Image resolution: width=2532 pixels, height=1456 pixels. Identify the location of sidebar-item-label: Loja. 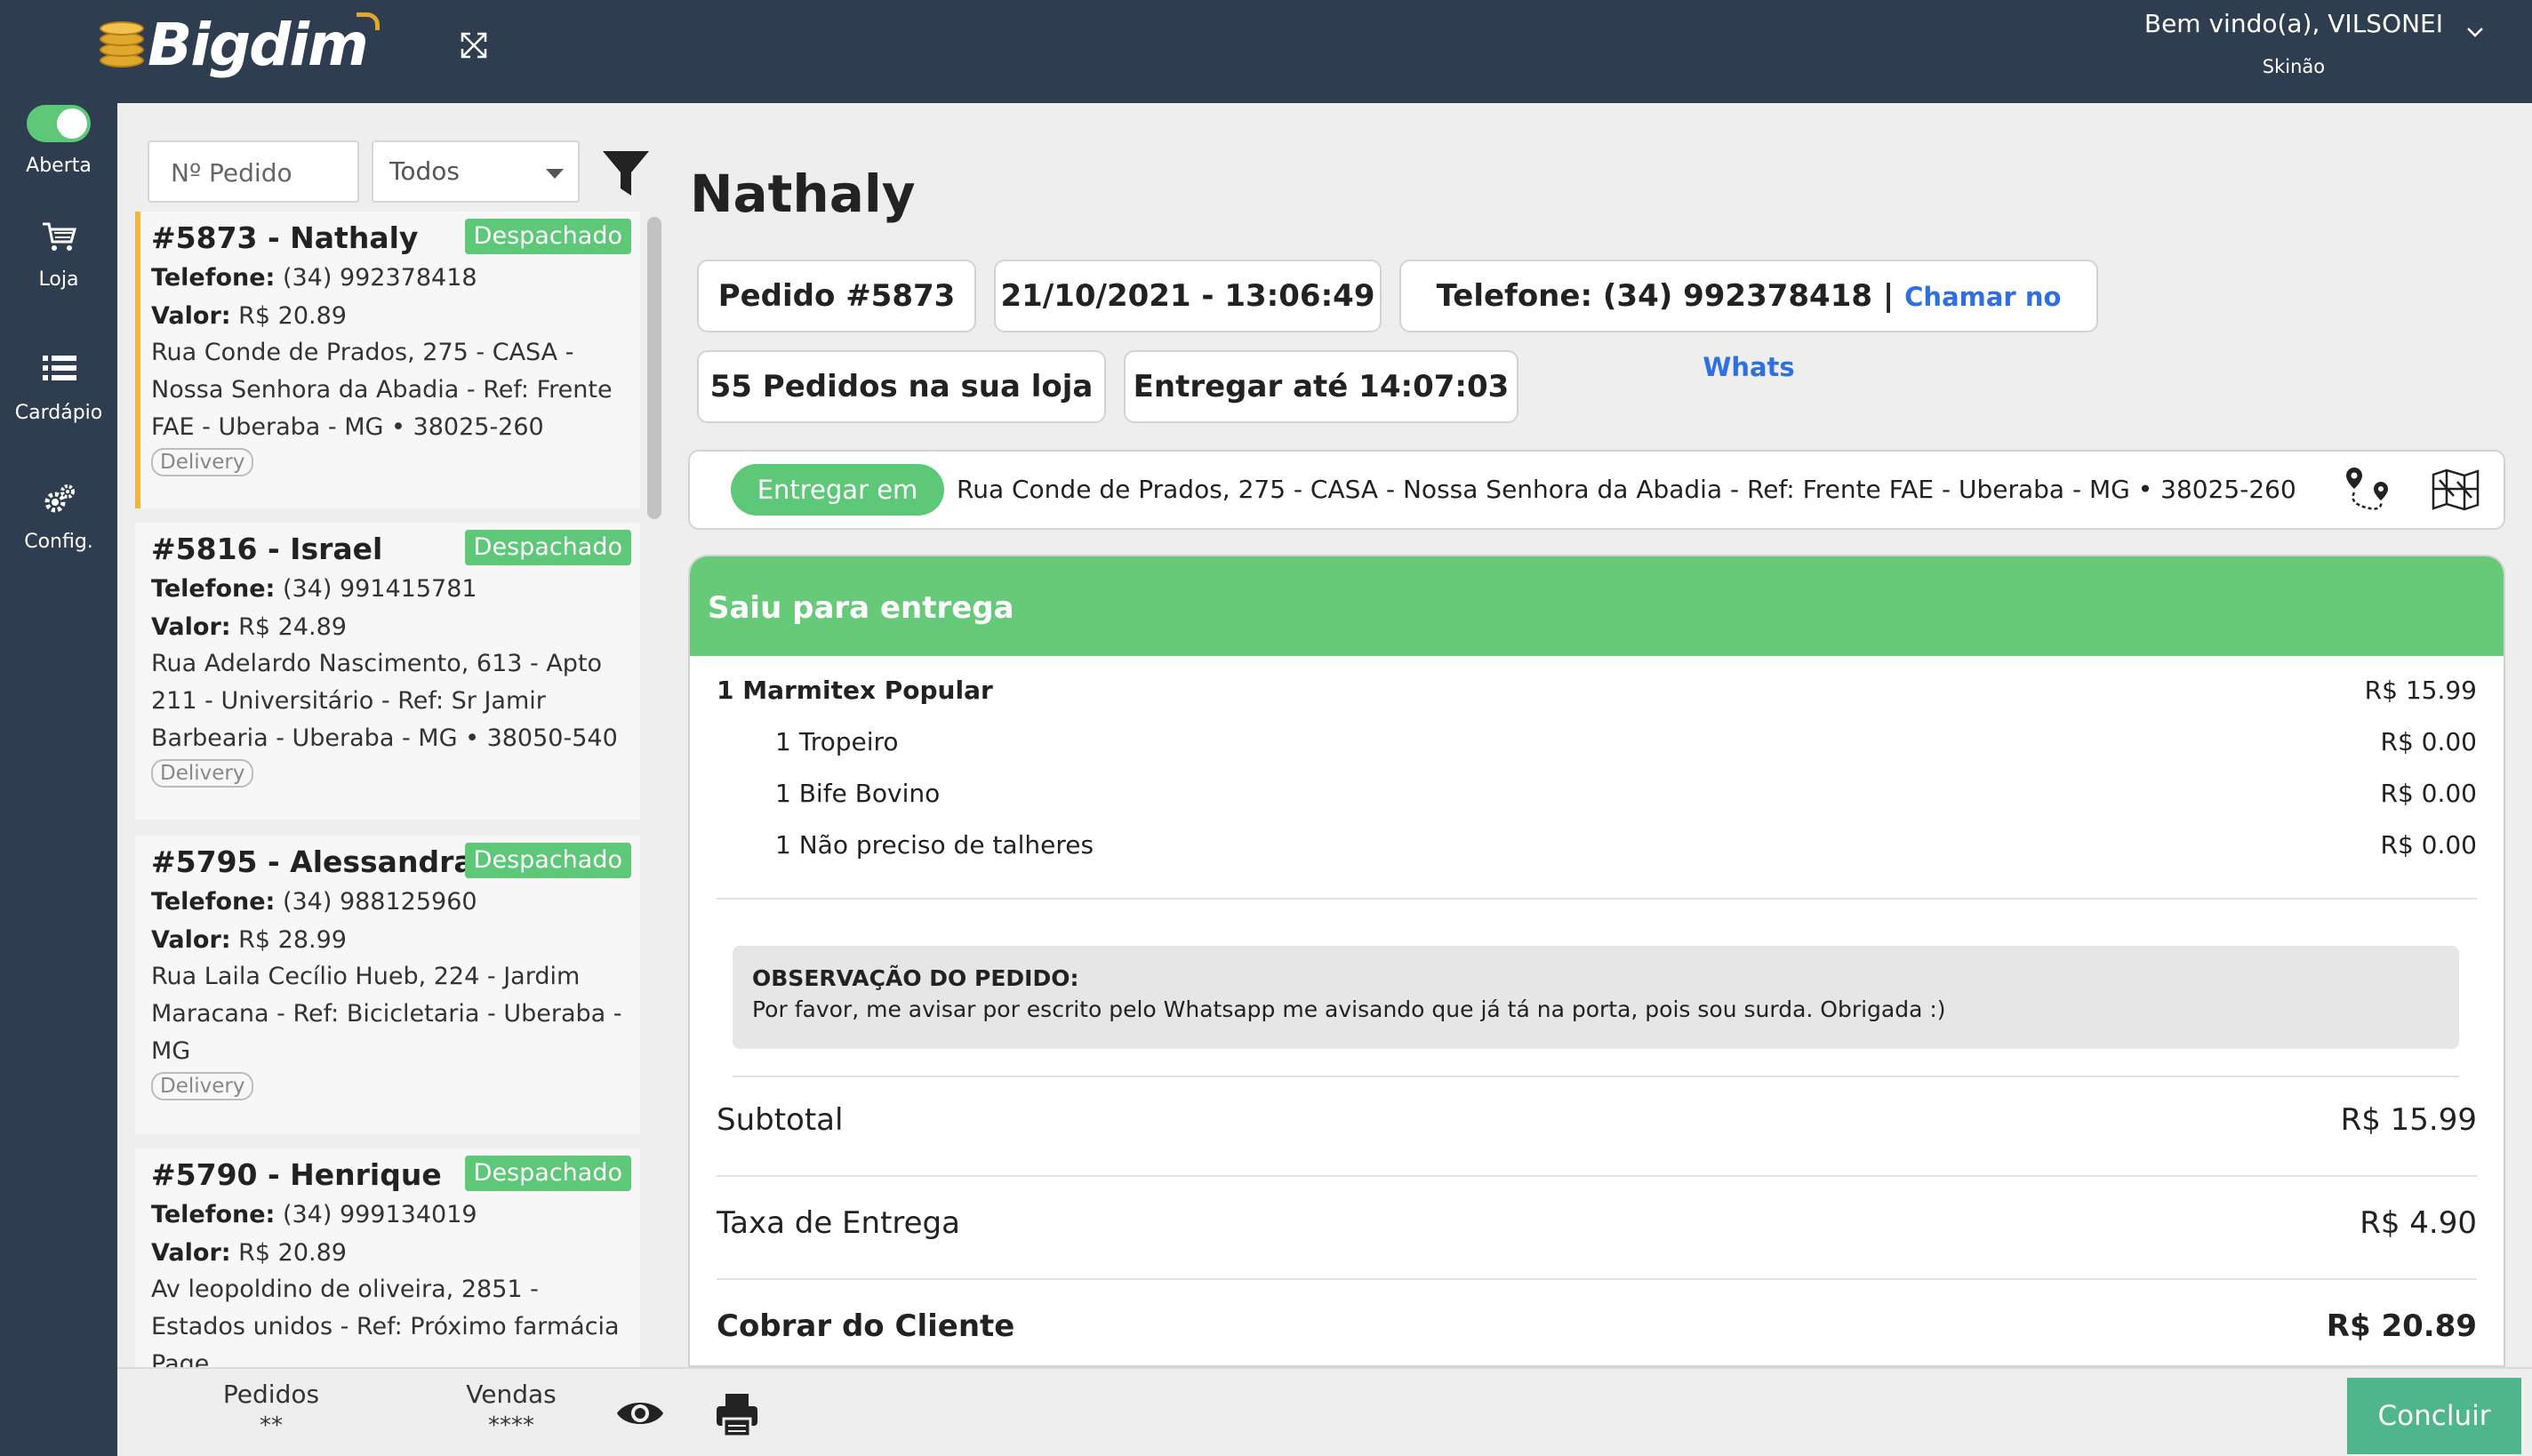
(58, 279).